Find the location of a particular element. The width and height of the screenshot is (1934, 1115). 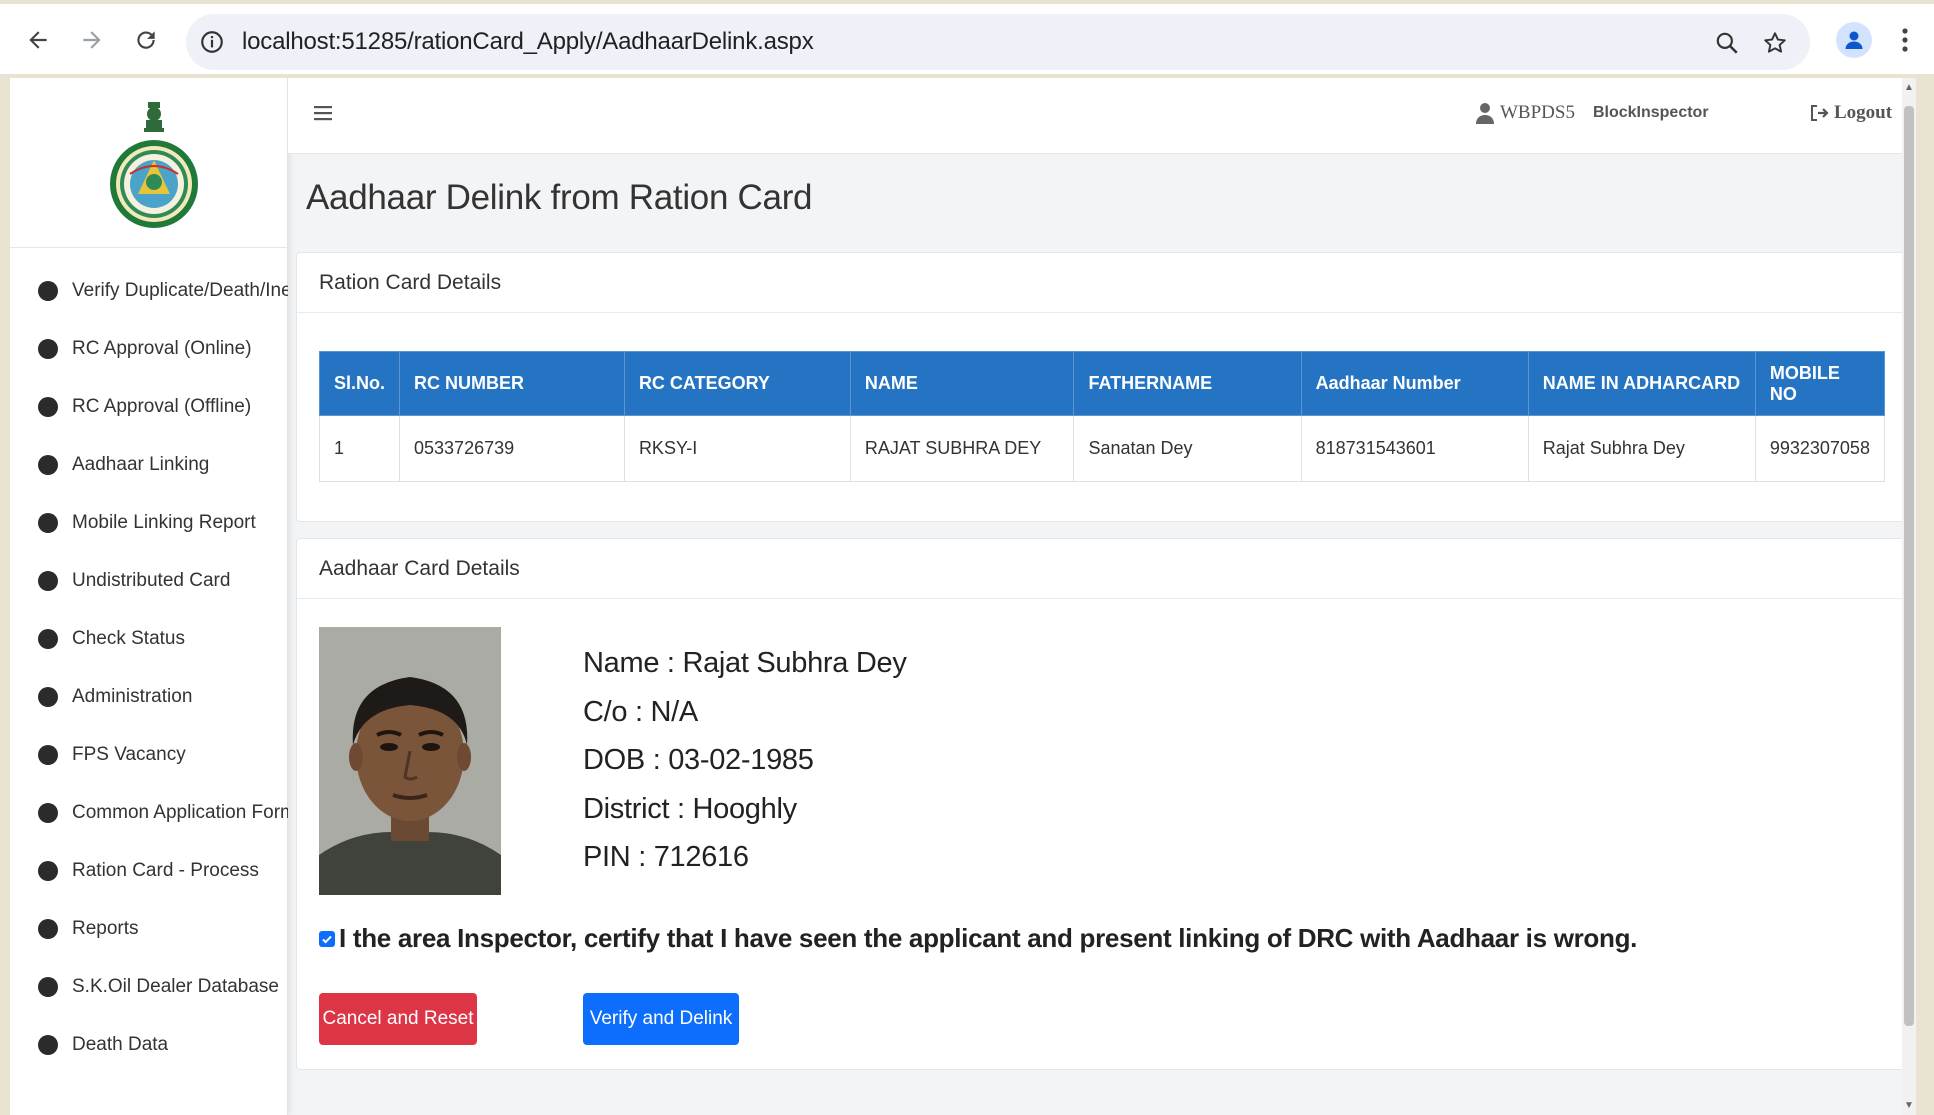

detail-key: District : is located at coordinates (638, 808).